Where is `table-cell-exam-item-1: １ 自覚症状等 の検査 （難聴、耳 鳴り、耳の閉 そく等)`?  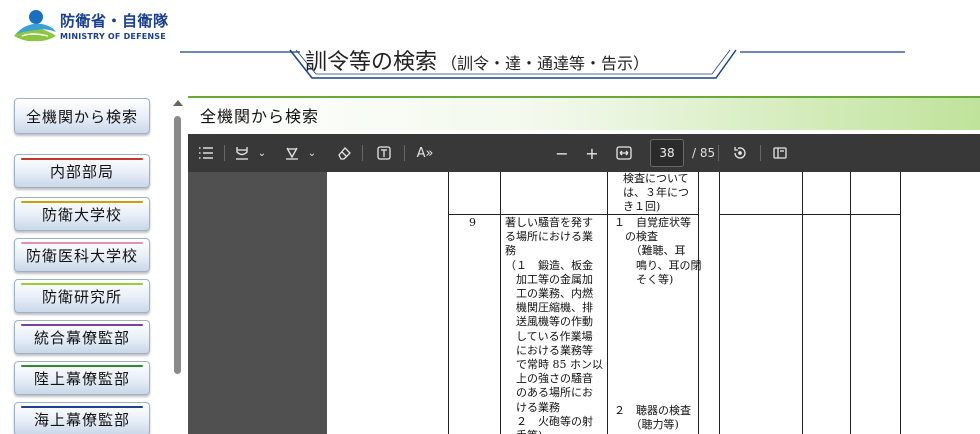
table-cell-exam-item-1: １ 自覚症状等 の検査 （難聴、耳 鳴り、耳の閉 そく等) is located at coordinates (658, 251).